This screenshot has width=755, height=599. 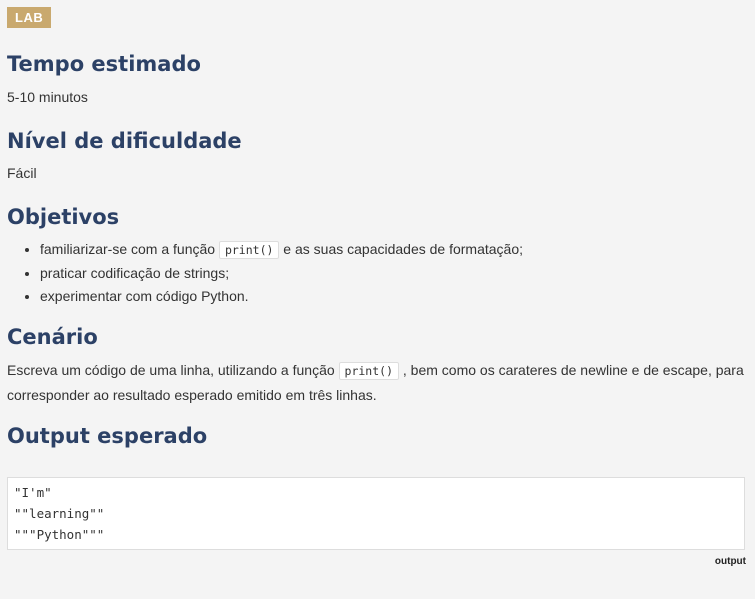 I want to click on lab-badge: LAB, so click(x=29, y=17).